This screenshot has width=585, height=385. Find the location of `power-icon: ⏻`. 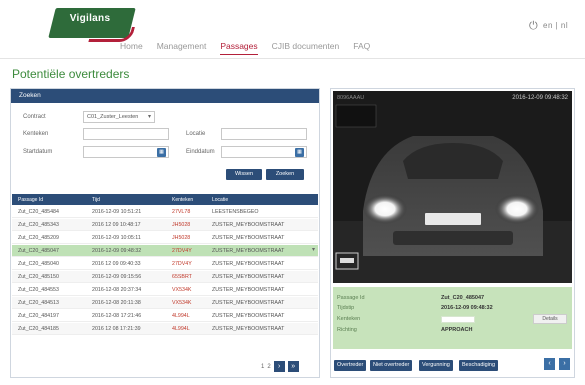

power-icon: ⏻ is located at coordinates (533, 26).